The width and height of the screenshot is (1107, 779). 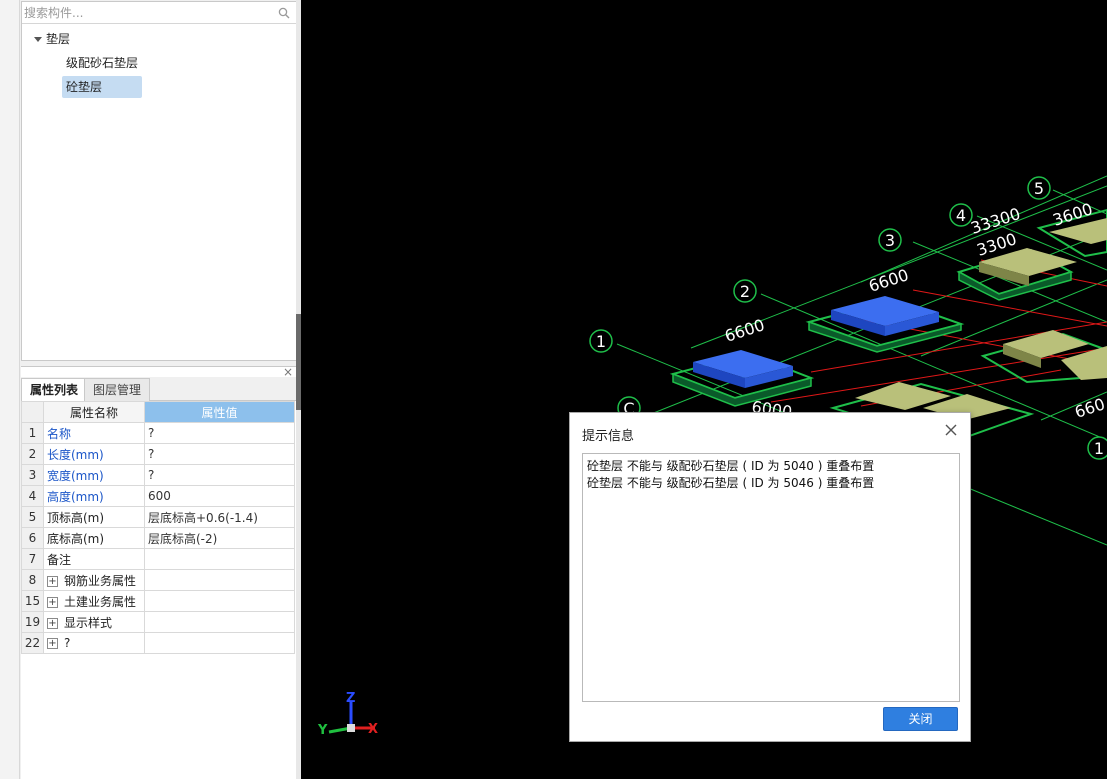 I want to click on table-row: 8 + 钢筋业务属性, so click(x=158, y=580).